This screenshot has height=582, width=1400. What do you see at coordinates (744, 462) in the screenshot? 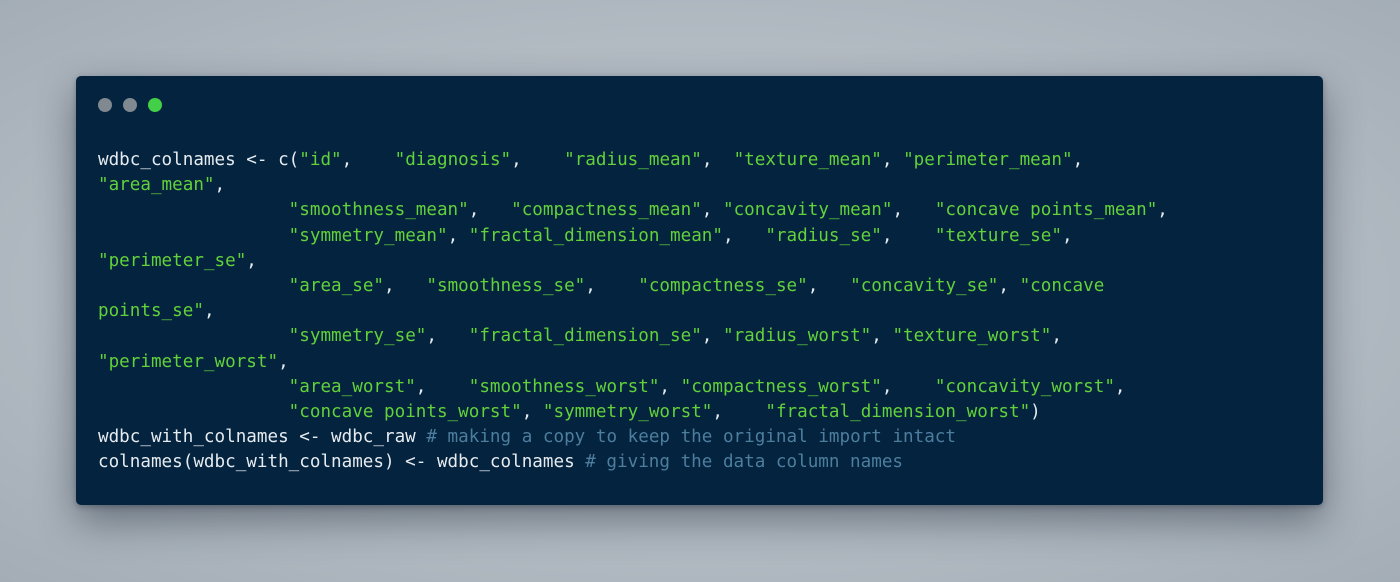
I see `code-comment: # giving the data column names` at bounding box center [744, 462].